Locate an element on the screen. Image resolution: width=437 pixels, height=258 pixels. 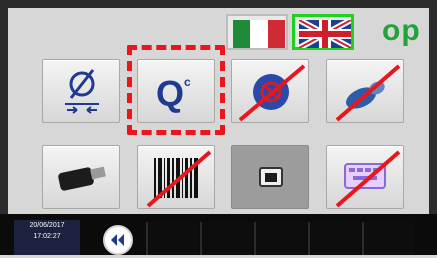
restricted-function-button is located at coordinates (270, 91).